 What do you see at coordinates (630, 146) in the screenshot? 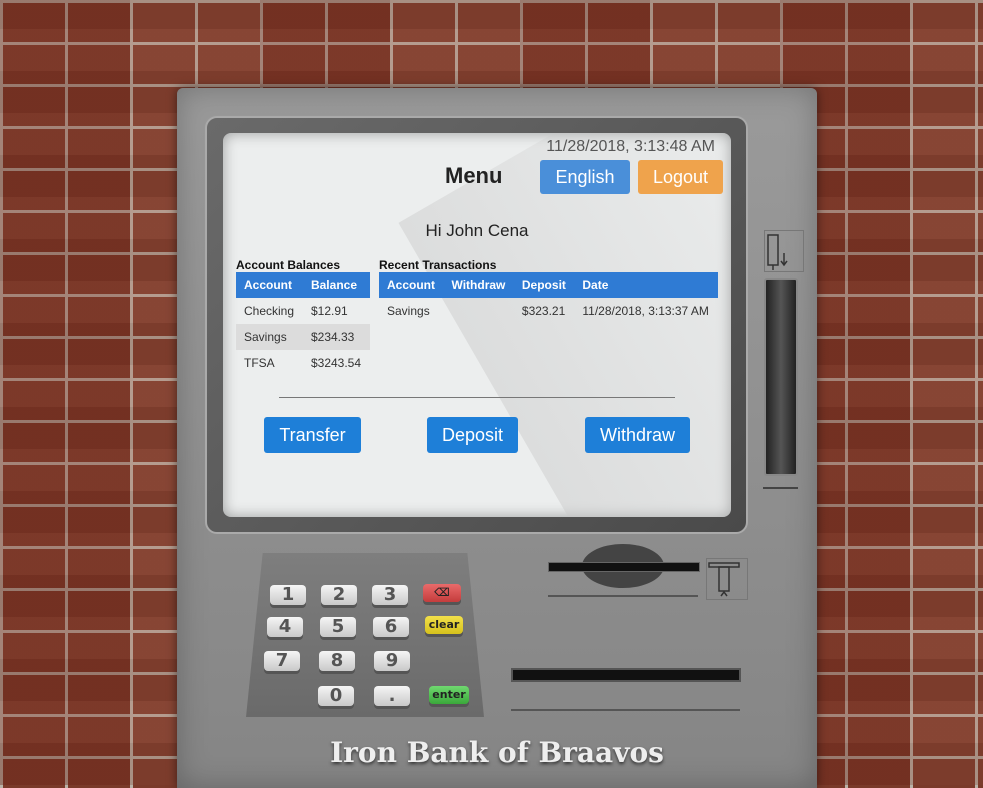
I see `datetime-display: 11/28/2018, 3:13:48 AM` at bounding box center [630, 146].